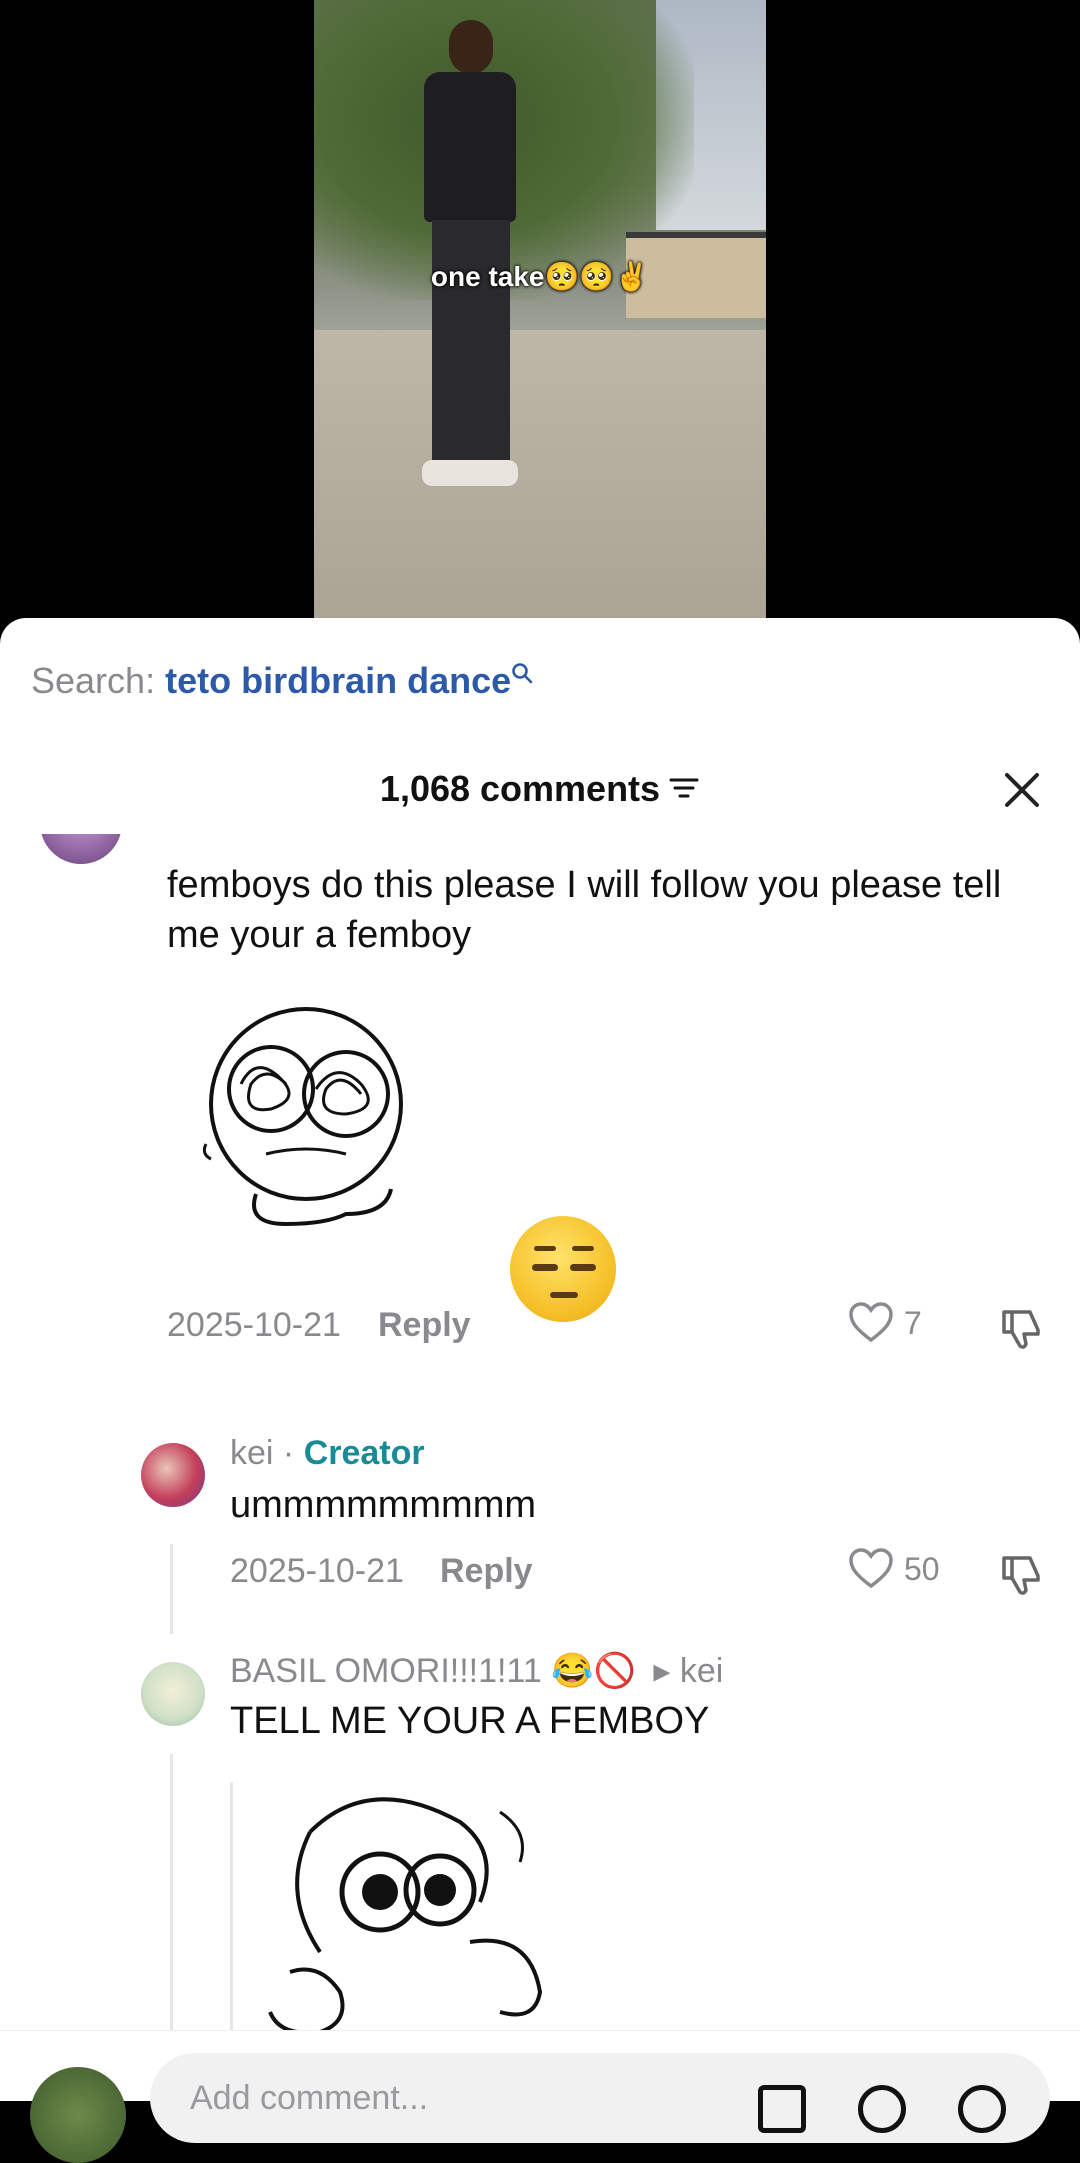  Describe the element at coordinates (231, 1907) in the screenshot. I see `sticker-border` at that location.